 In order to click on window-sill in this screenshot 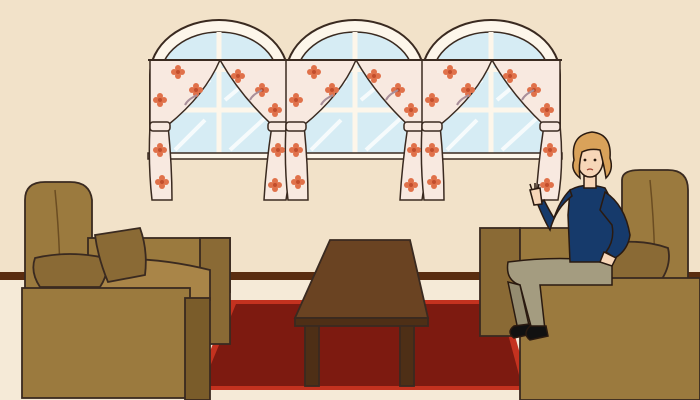, I will do `click(355, 156)`.